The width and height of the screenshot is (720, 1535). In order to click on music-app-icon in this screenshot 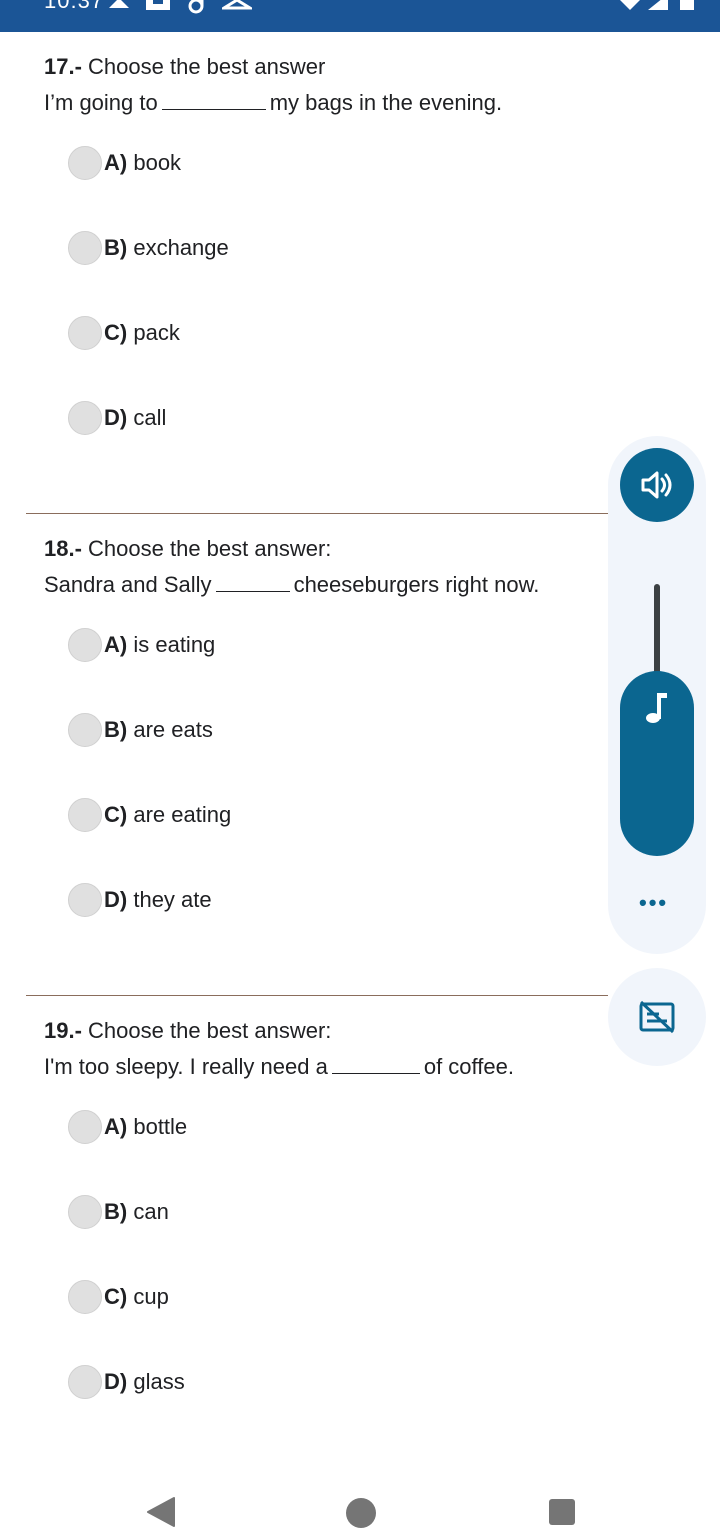, I will do `click(196, 7)`.